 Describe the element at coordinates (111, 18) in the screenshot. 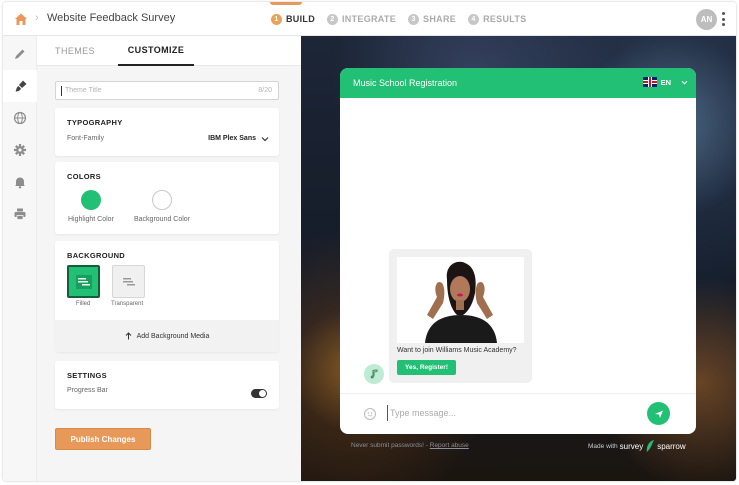

I see `survey-name: Website Feedback Survey` at that location.